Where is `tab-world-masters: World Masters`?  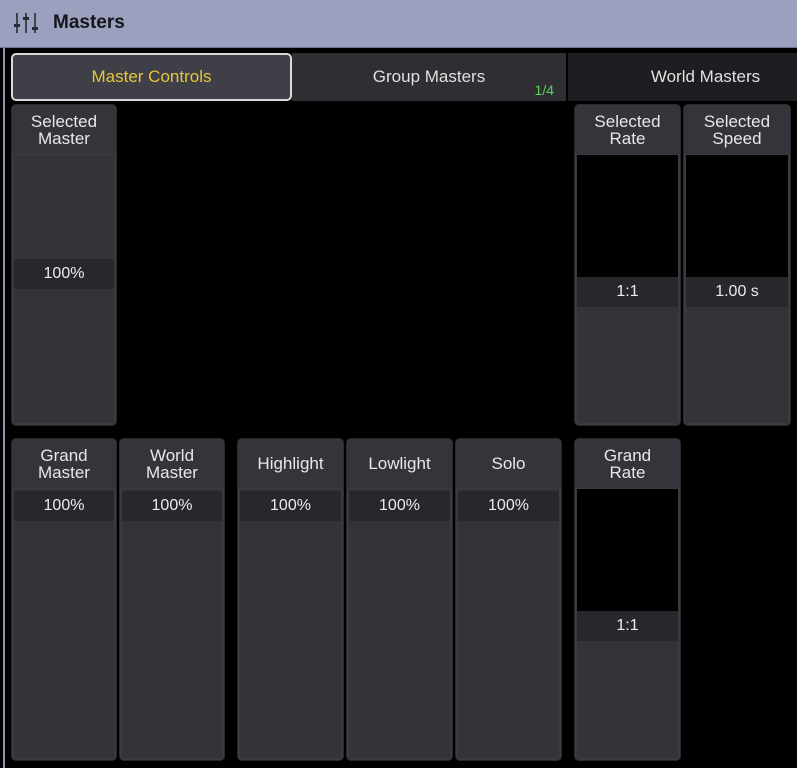
tab-world-masters: World Masters is located at coordinates (682, 77).